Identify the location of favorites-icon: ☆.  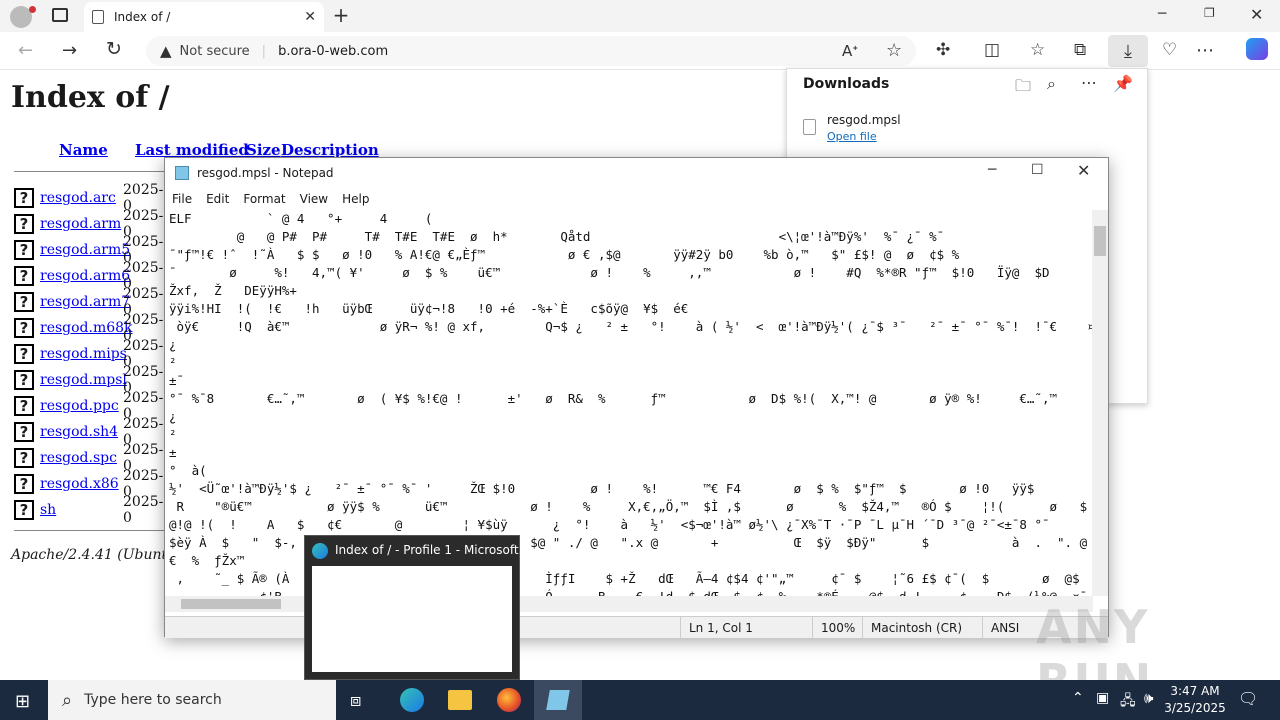
(1037, 50).